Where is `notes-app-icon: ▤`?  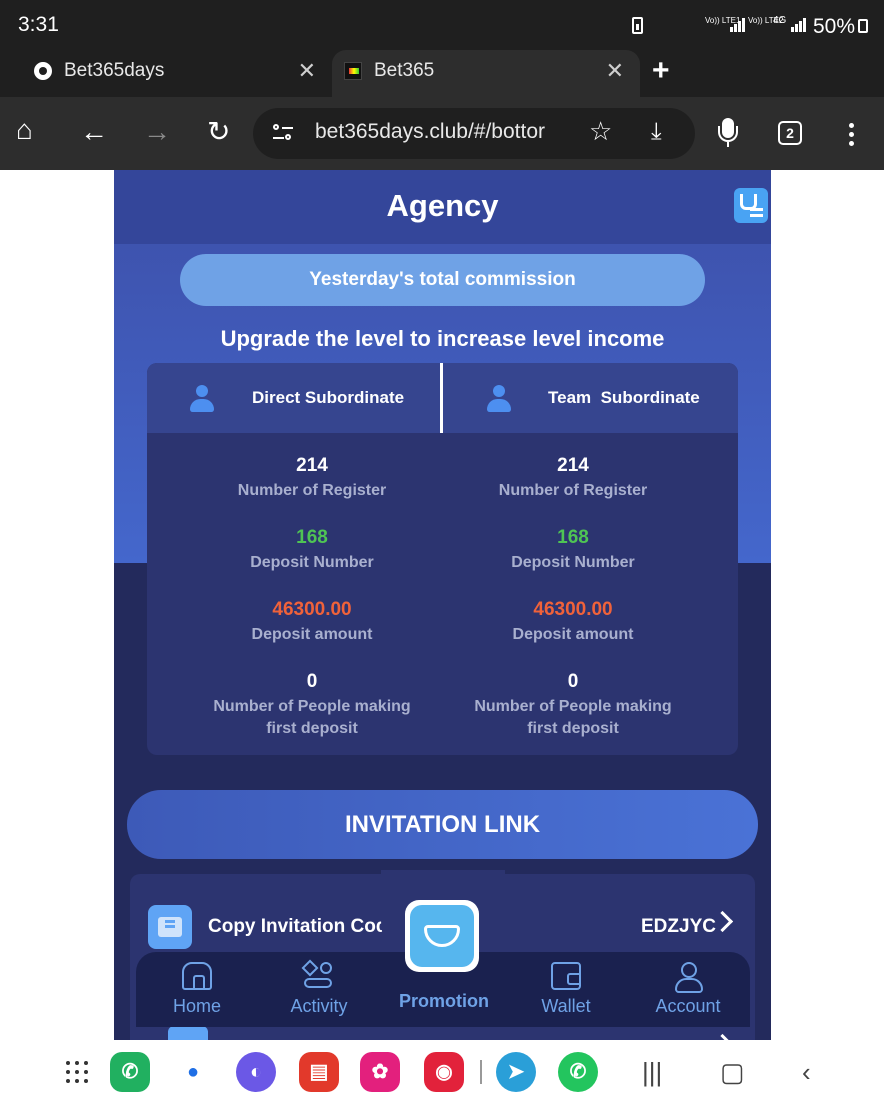 notes-app-icon: ▤ is located at coordinates (319, 1072).